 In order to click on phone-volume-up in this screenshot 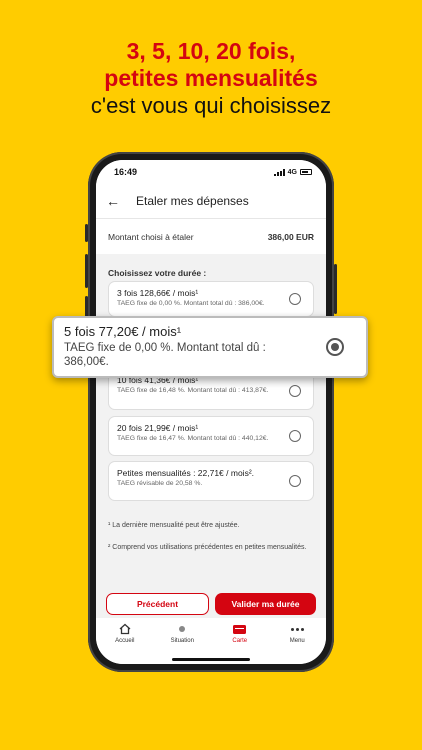, I will do `click(86, 271)`.